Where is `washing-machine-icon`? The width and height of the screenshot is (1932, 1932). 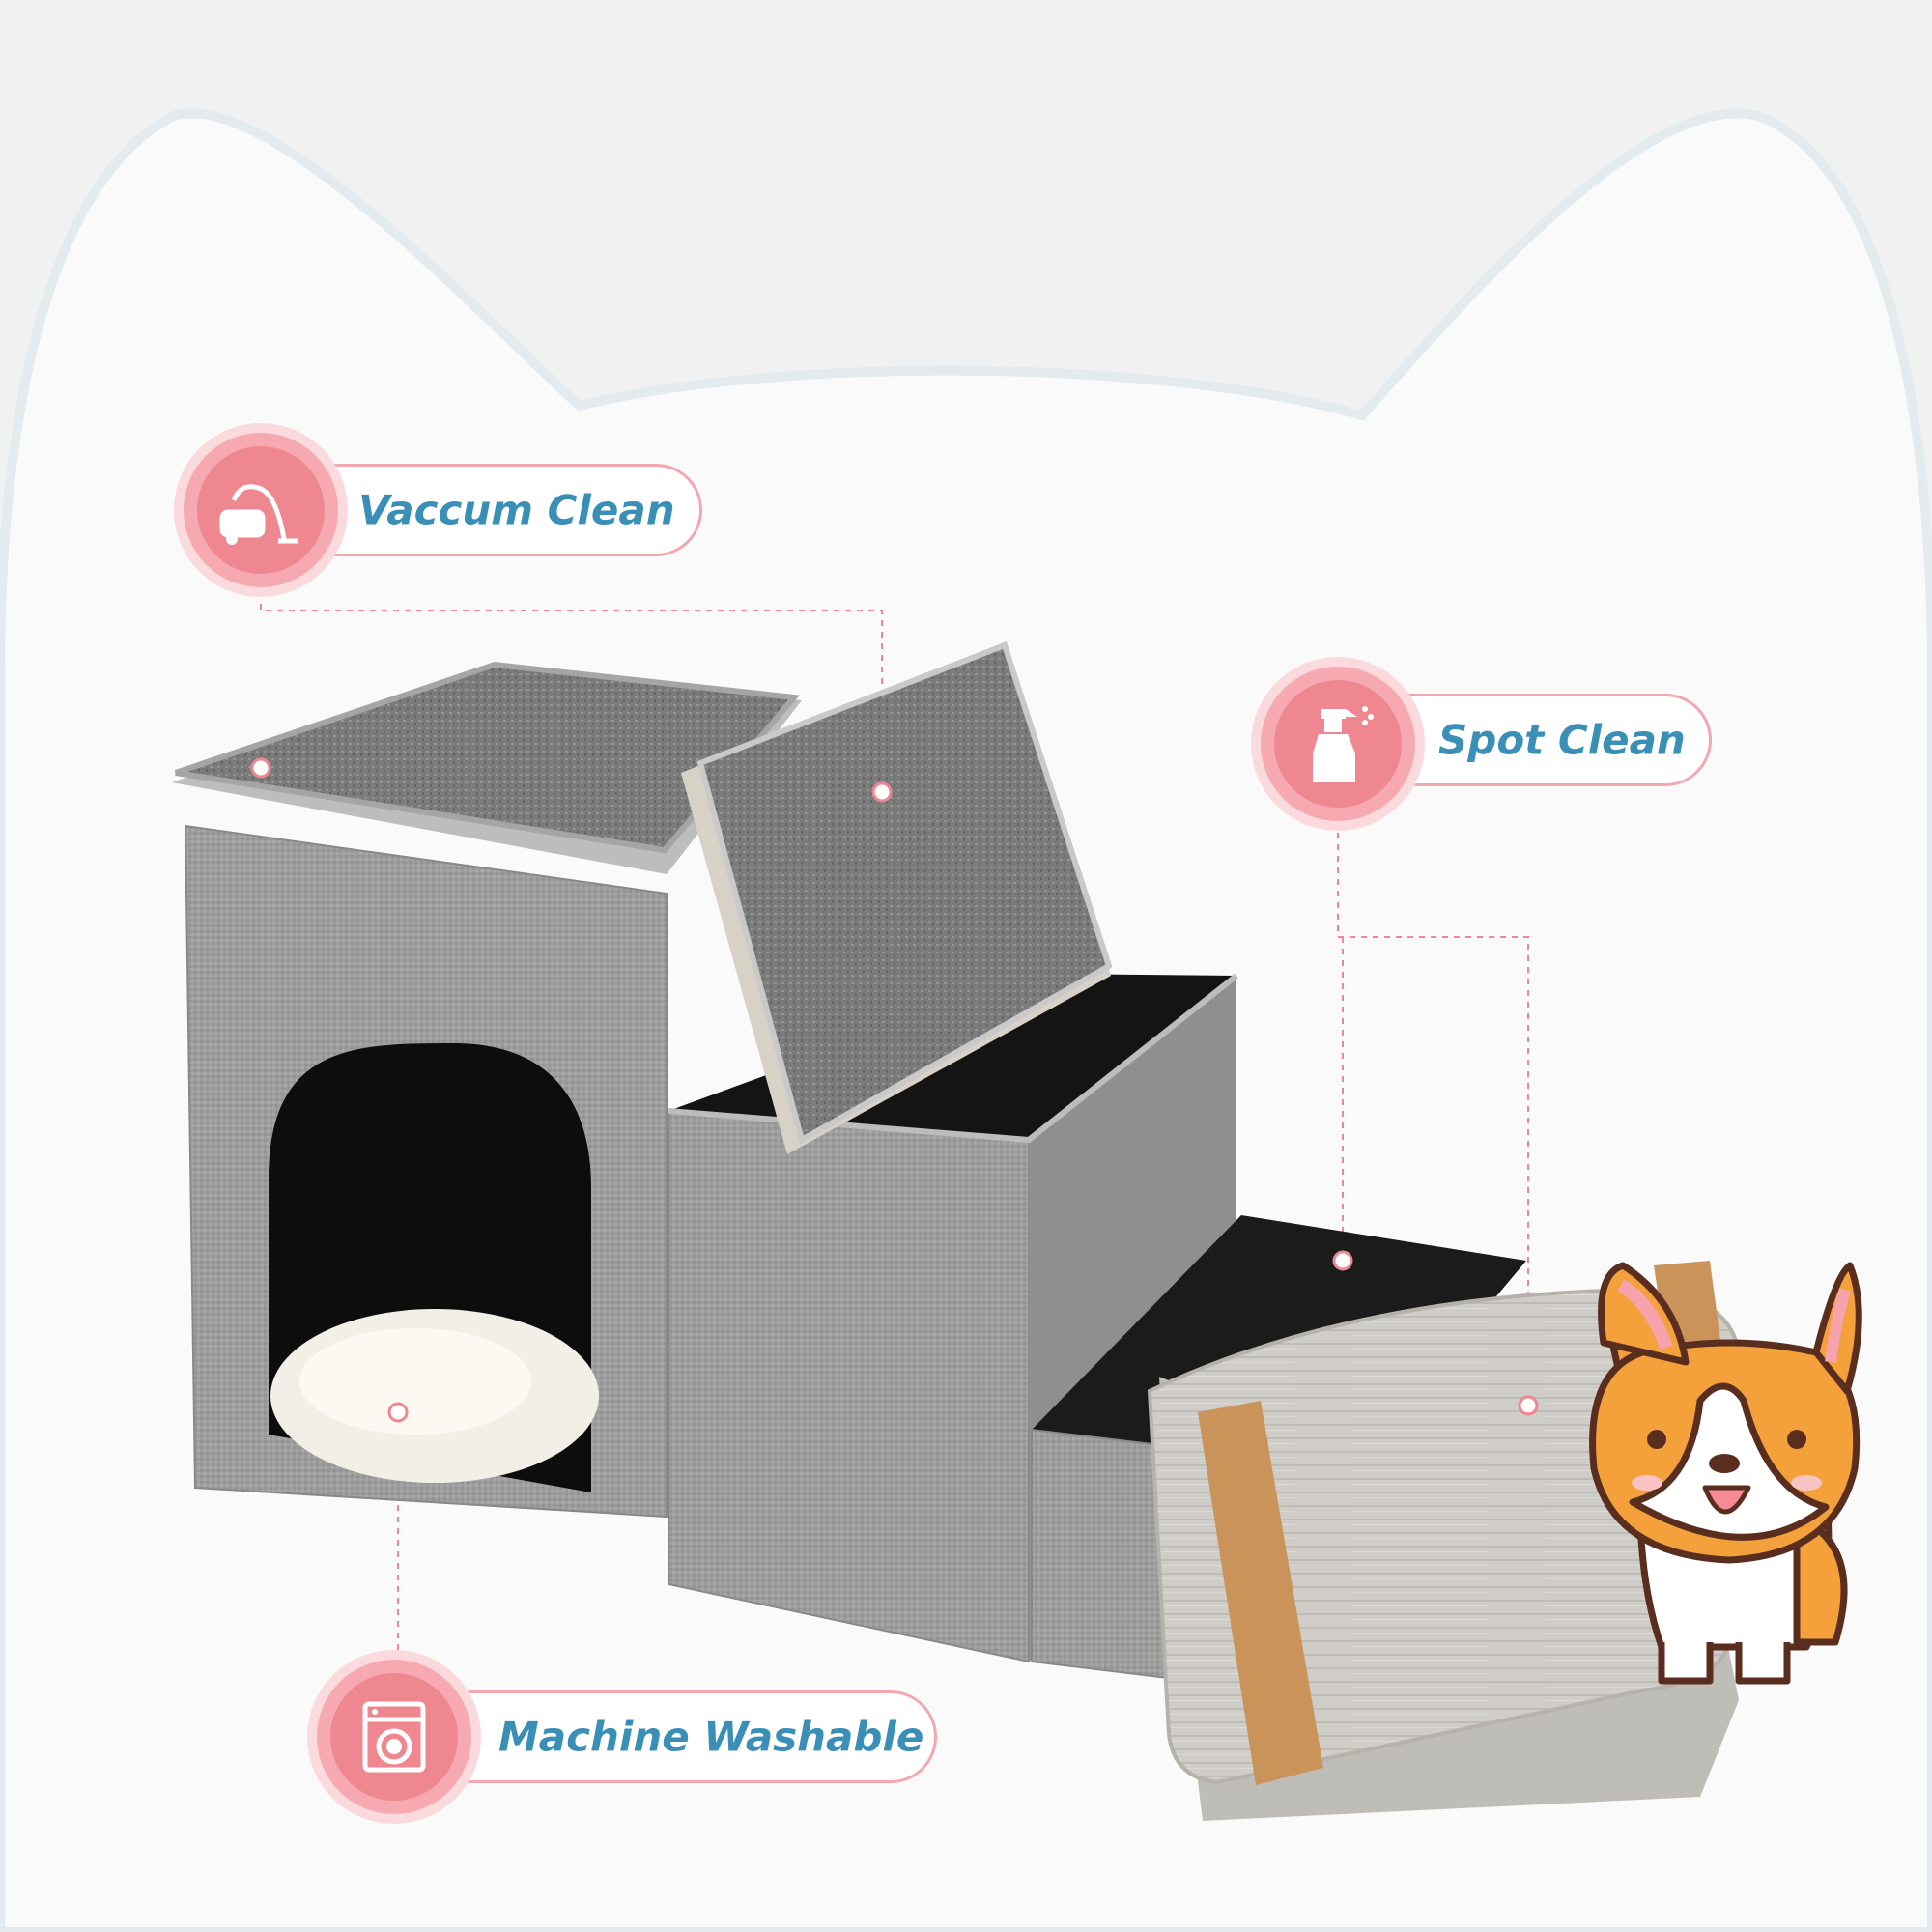 washing-machine-icon is located at coordinates (394, 1737).